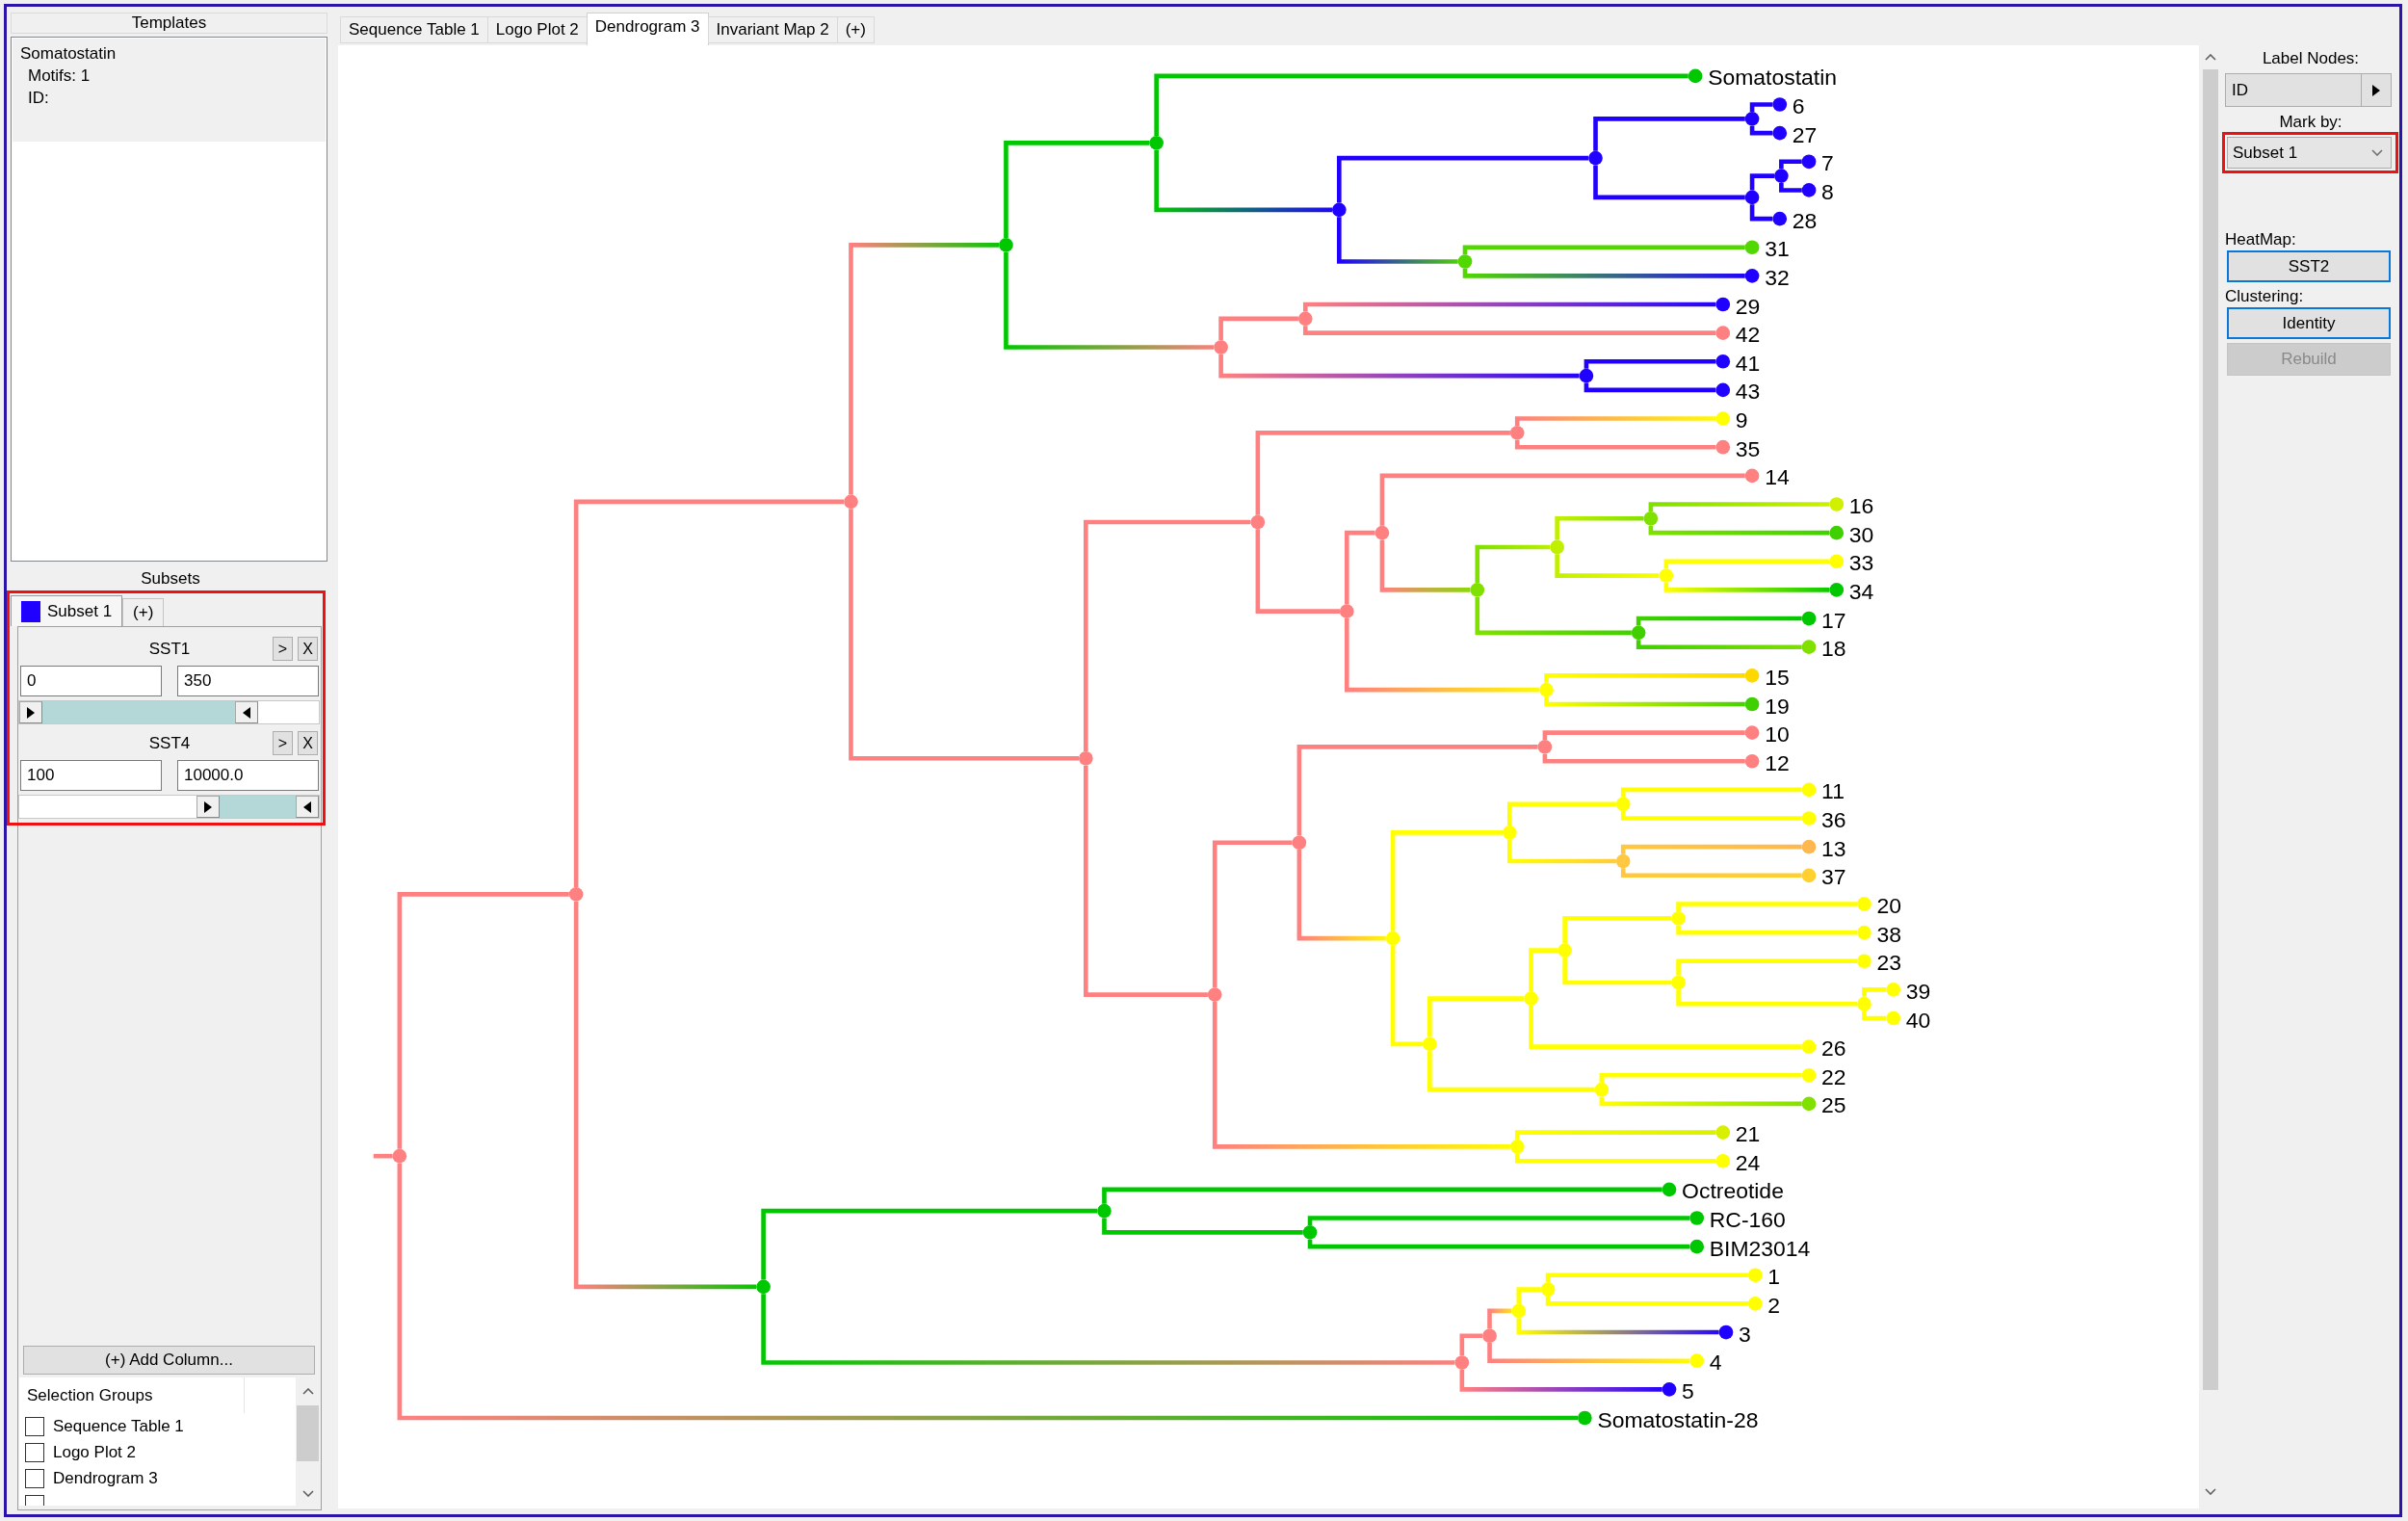 This screenshot has width=2408, height=1521. Describe the element at coordinates (248, 775) in the screenshot. I see `max-field: 10000.0` at that location.